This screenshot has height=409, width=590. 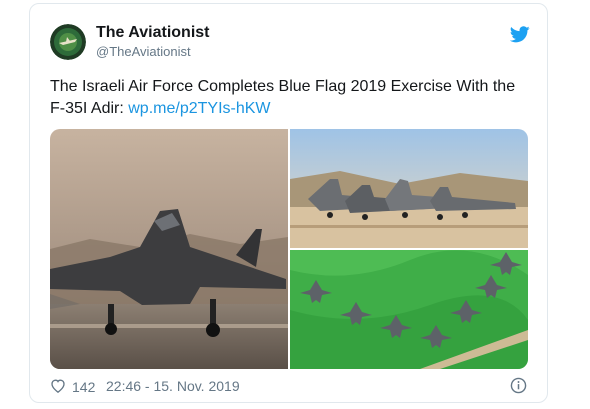 What do you see at coordinates (519, 34) in the screenshot?
I see `twitter-bird-icon` at bounding box center [519, 34].